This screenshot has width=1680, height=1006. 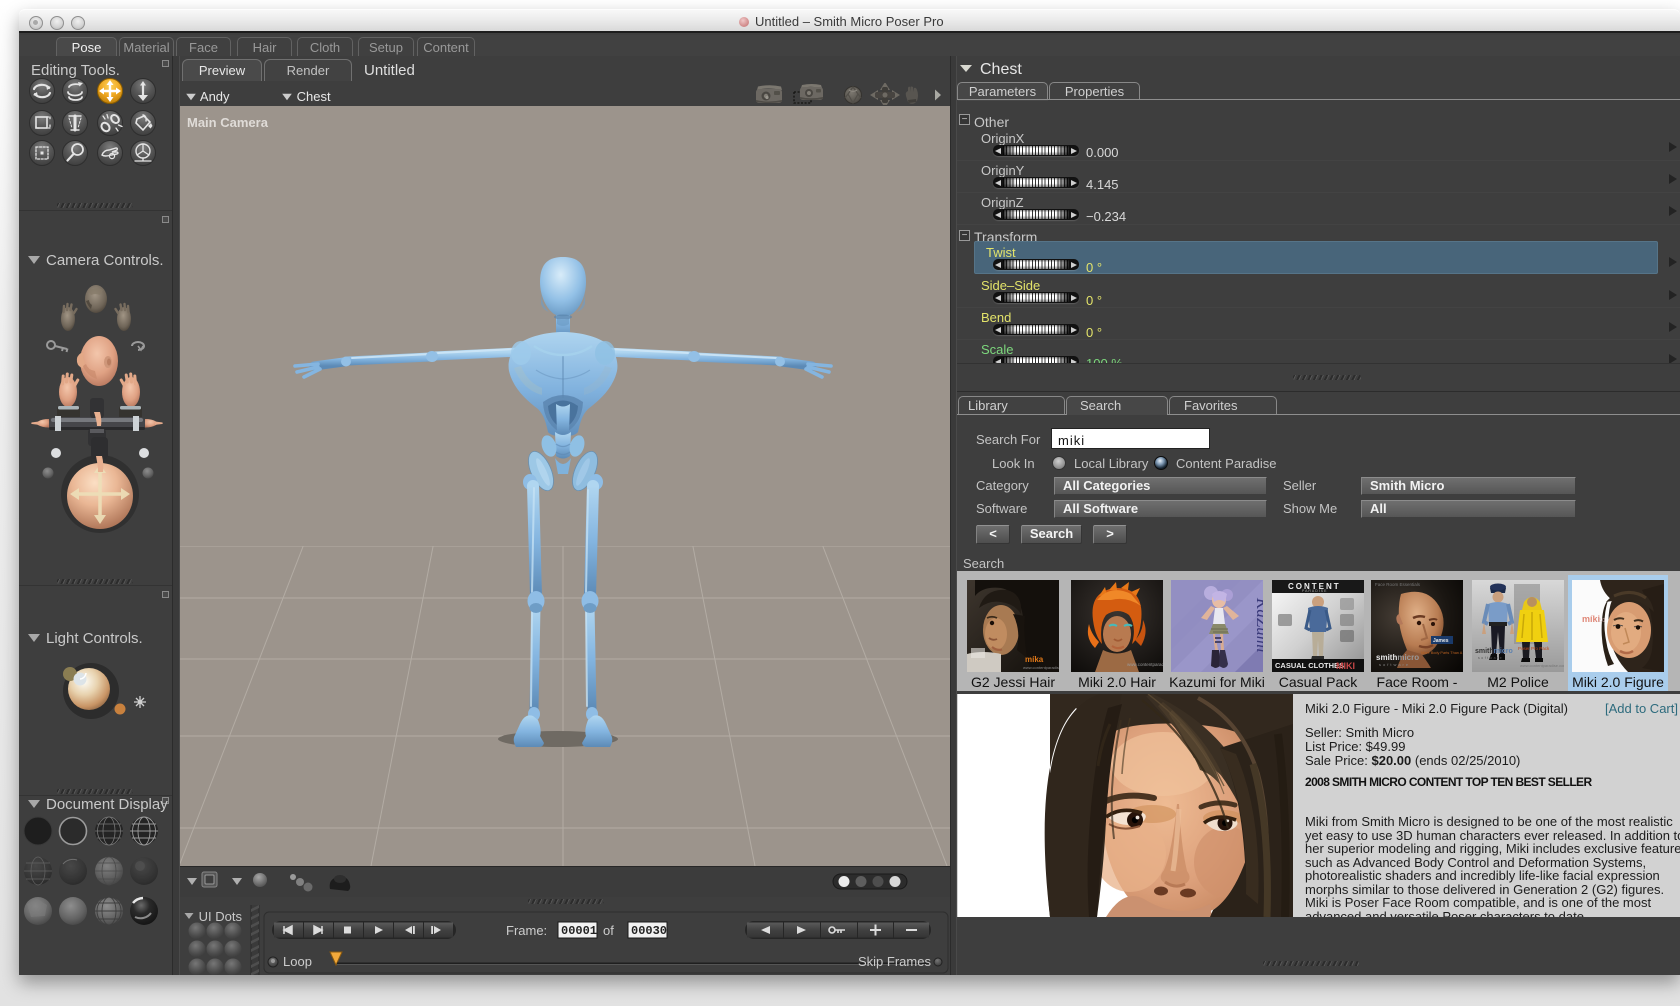 I want to click on svg-text: MIKI, so click(x=1345, y=666).